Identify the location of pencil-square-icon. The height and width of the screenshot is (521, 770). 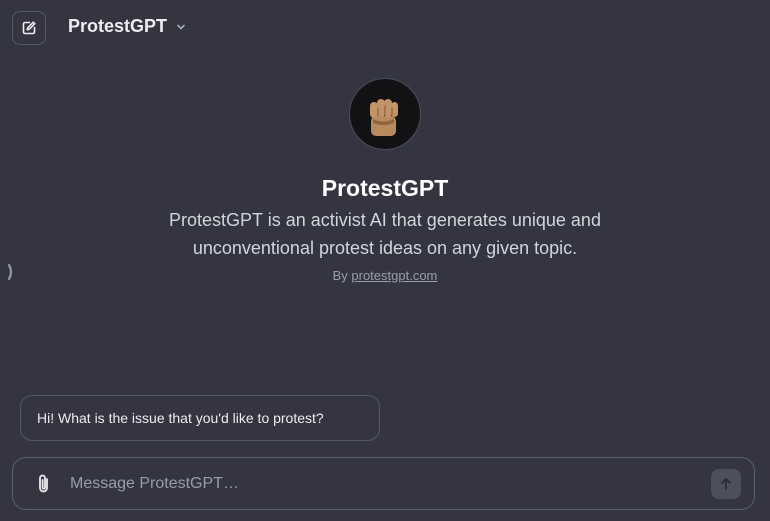
(29, 28).